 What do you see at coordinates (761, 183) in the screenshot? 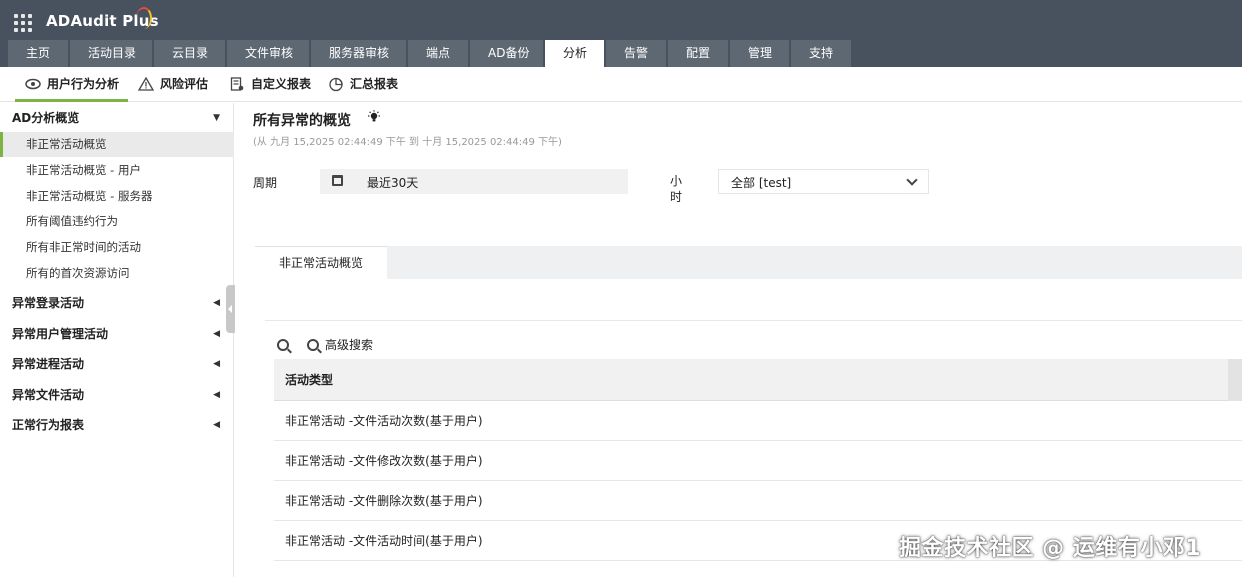
I see `scope-select-value: 全部 [test]` at bounding box center [761, 183].